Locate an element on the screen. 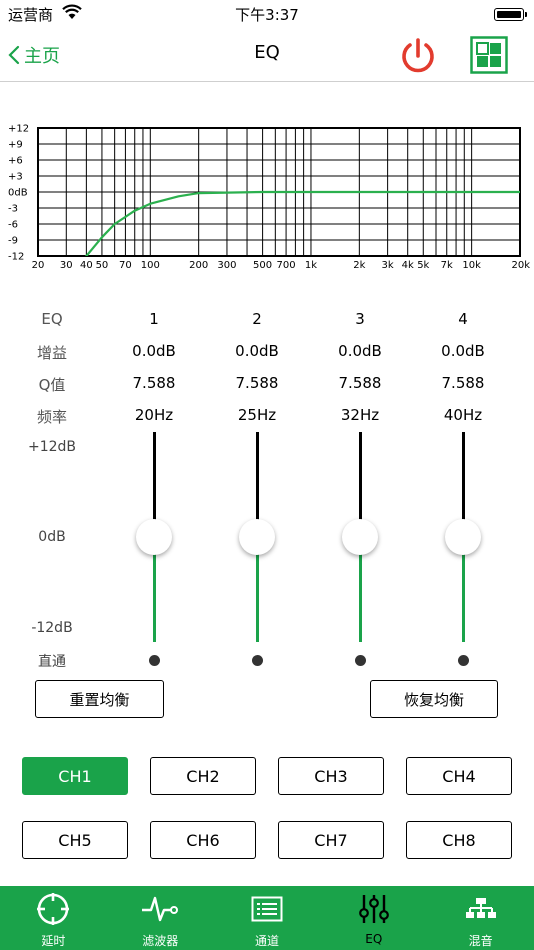 The height and width of the screenshot is (950, 534). tab-mix: 混音 is located at coordinates (480, 918).